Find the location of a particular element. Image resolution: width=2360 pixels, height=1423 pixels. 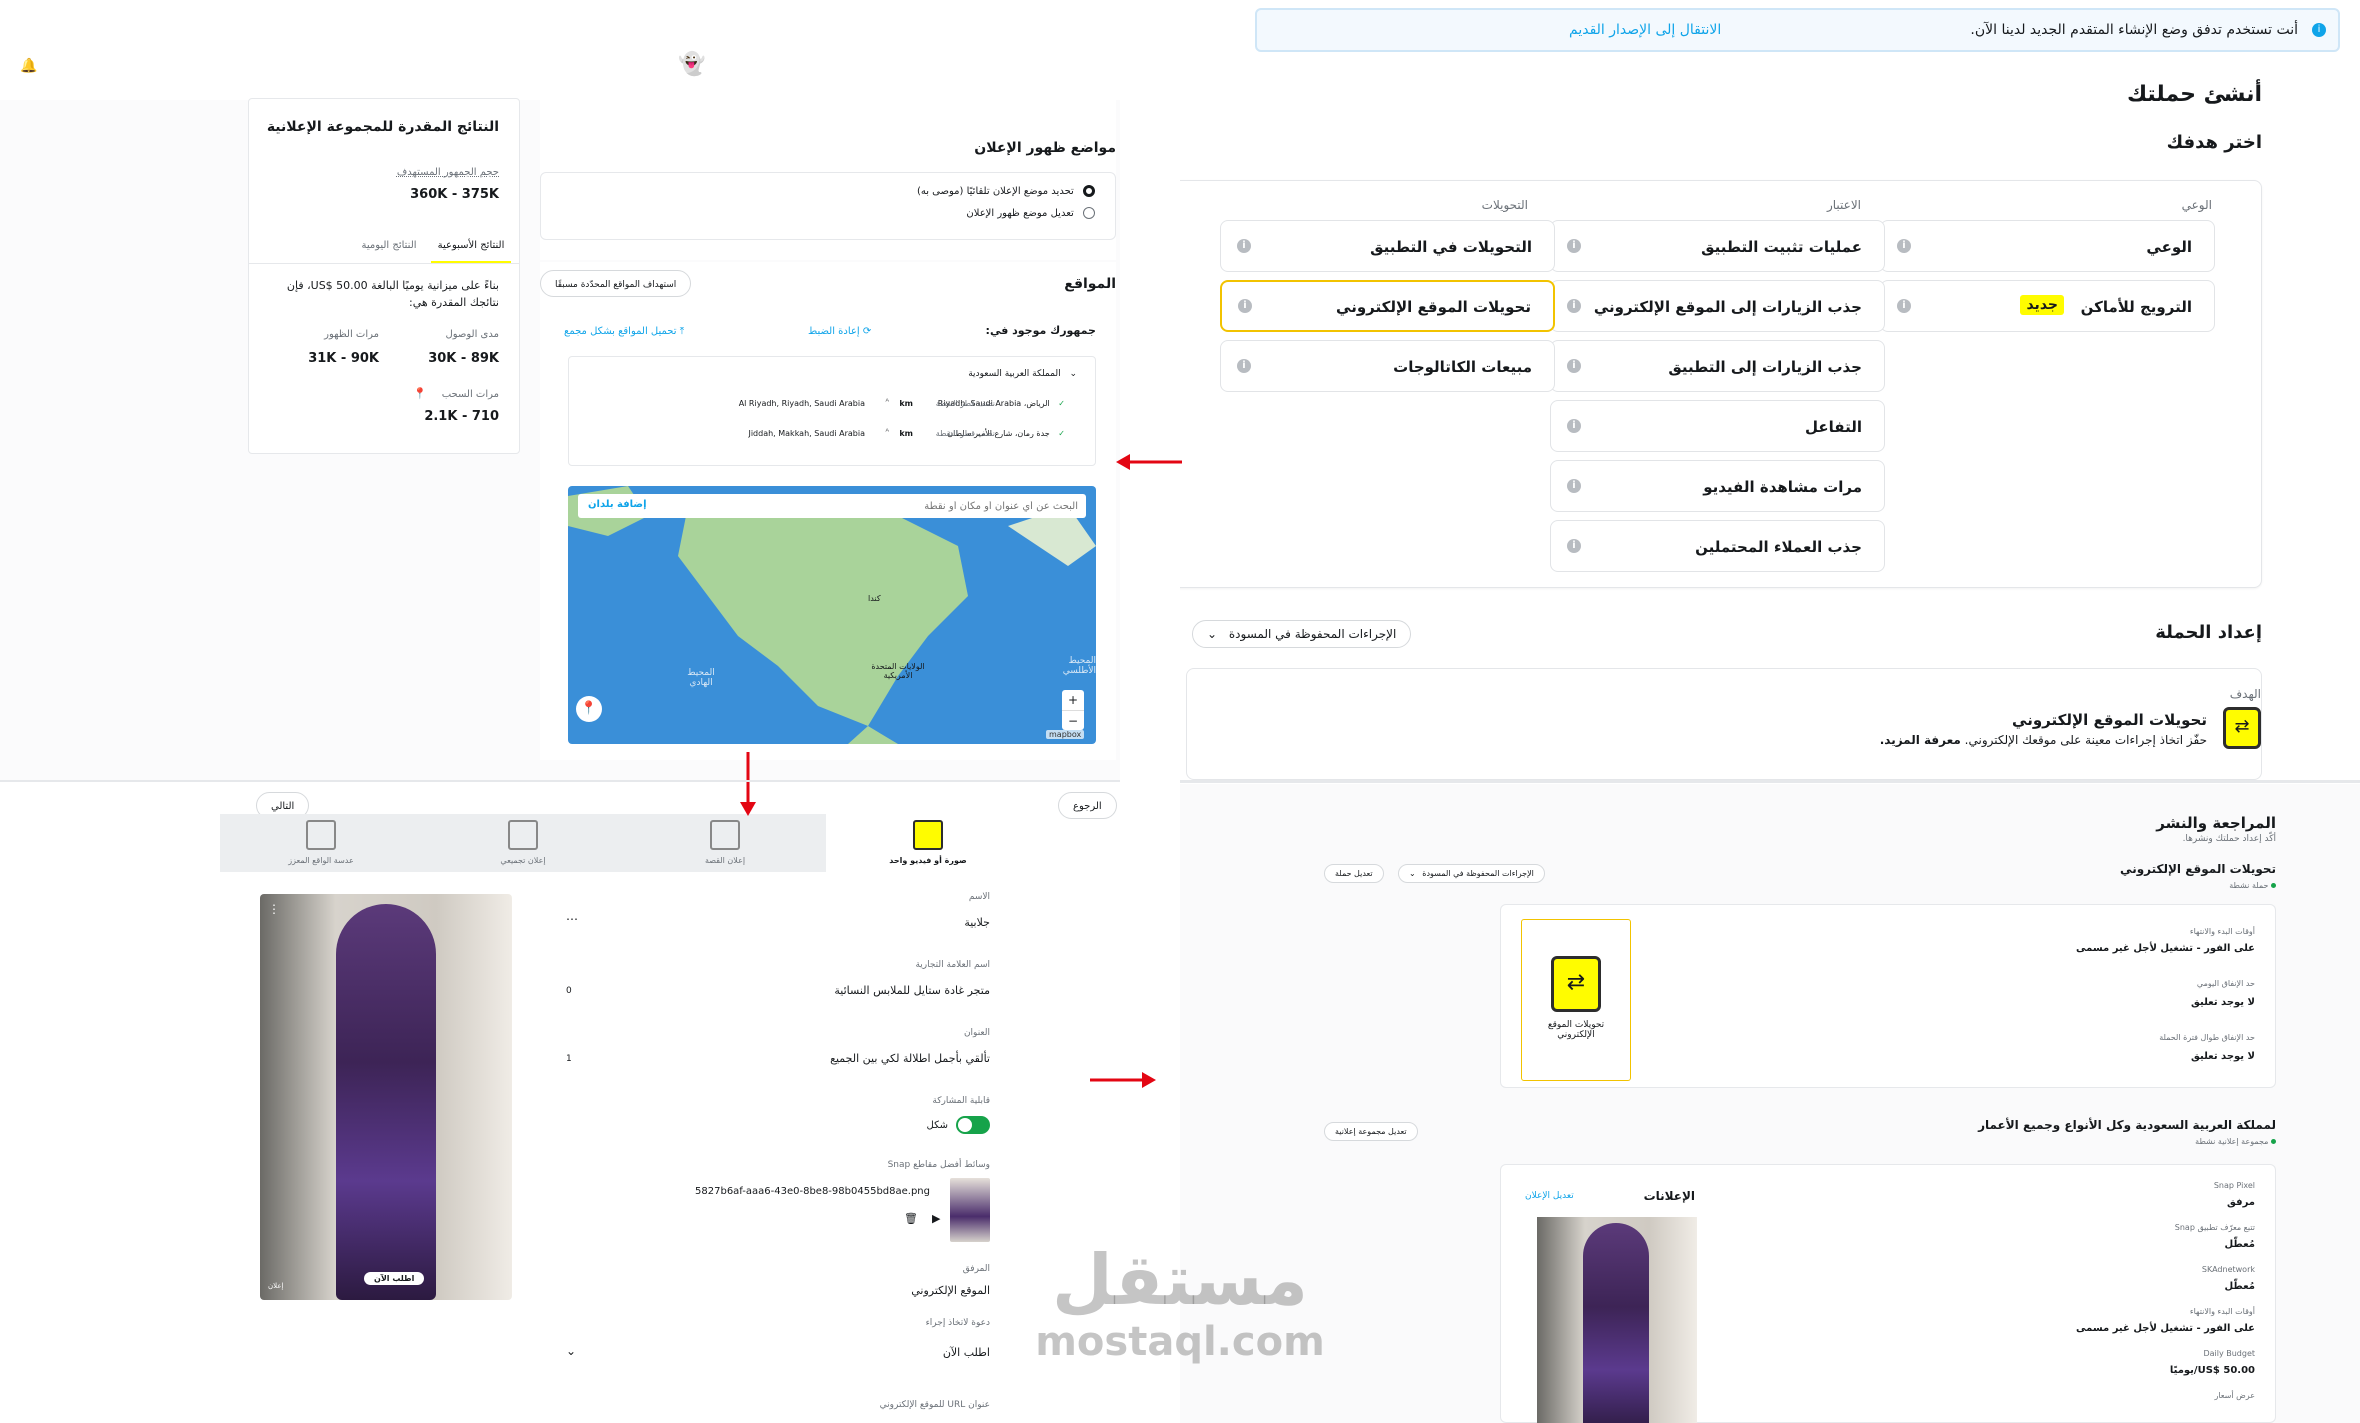

goal-heading: اختر هدفك is located at coordinates (2214, 142).